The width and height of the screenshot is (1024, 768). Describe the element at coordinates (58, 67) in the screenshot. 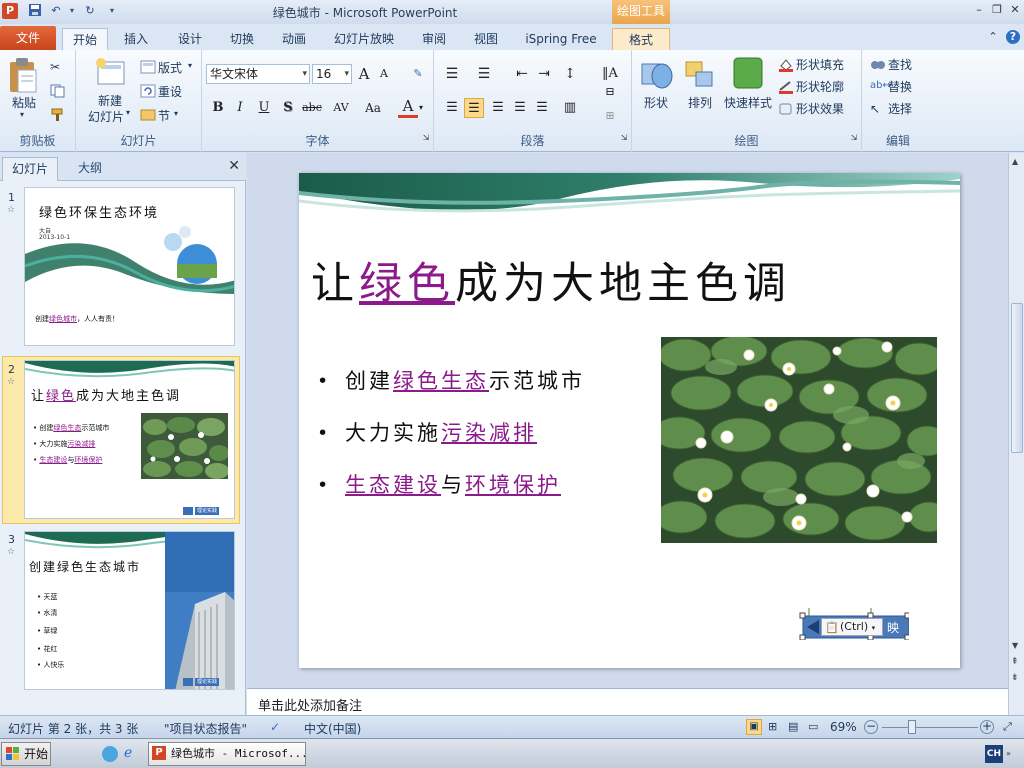

I see `cut-icon: ✂` at that location.